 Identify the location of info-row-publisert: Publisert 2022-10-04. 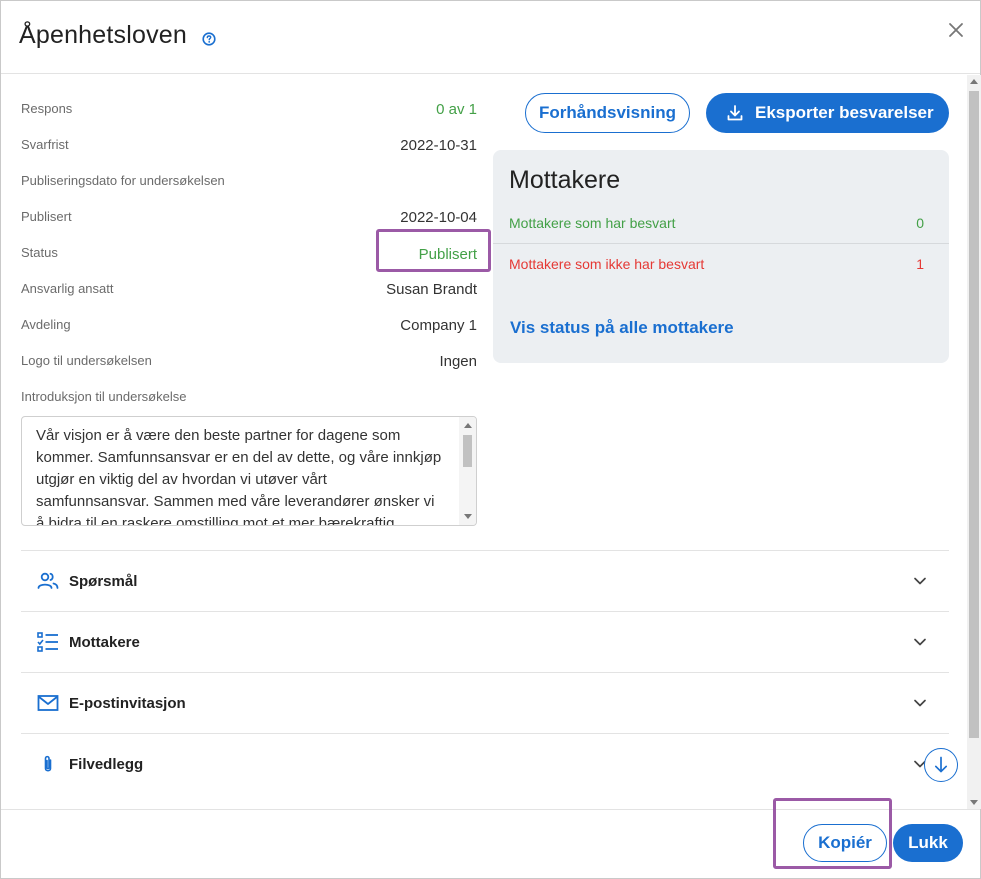
(249, 221).